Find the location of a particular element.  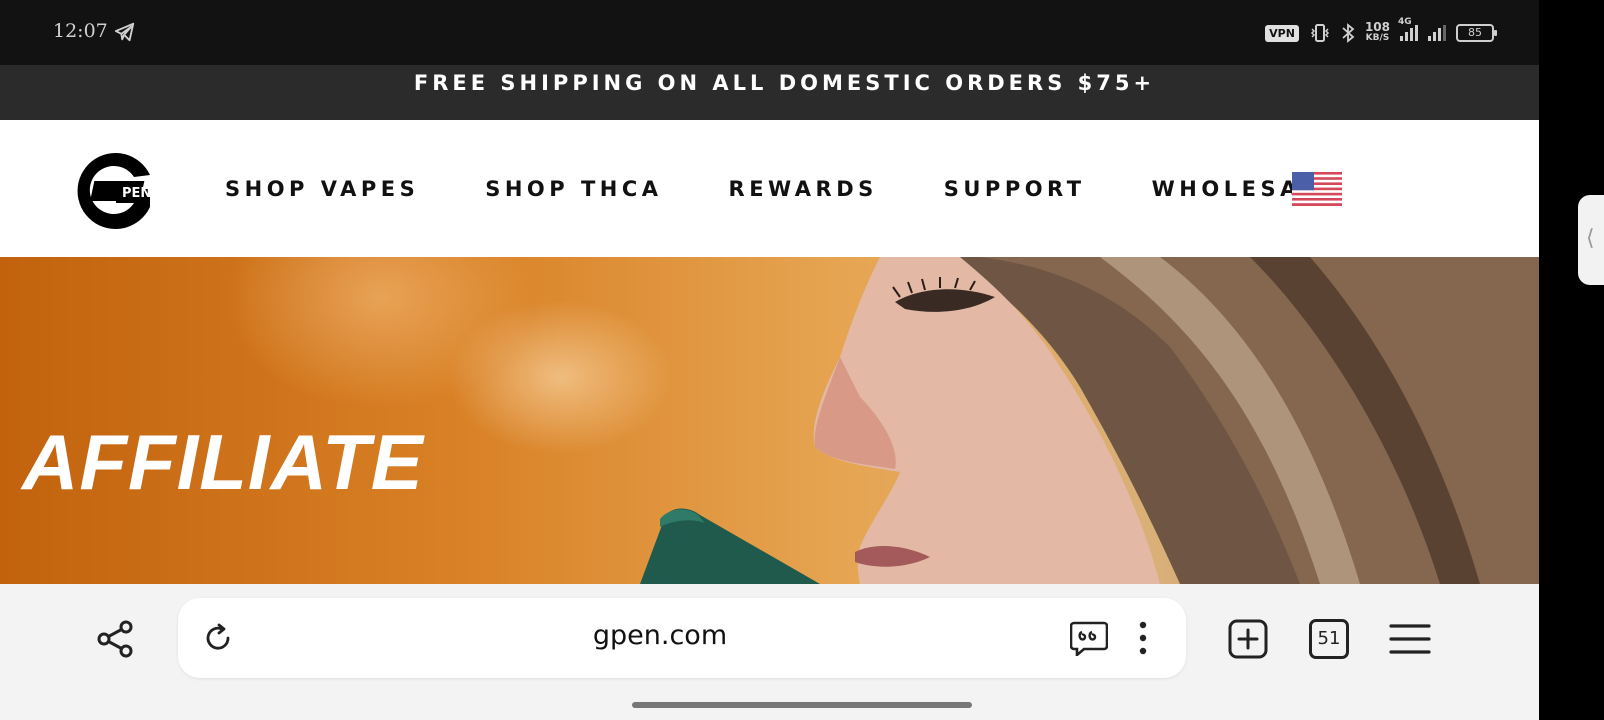

network-speed: 108 KB/S is located at coordinates (1377, 32).